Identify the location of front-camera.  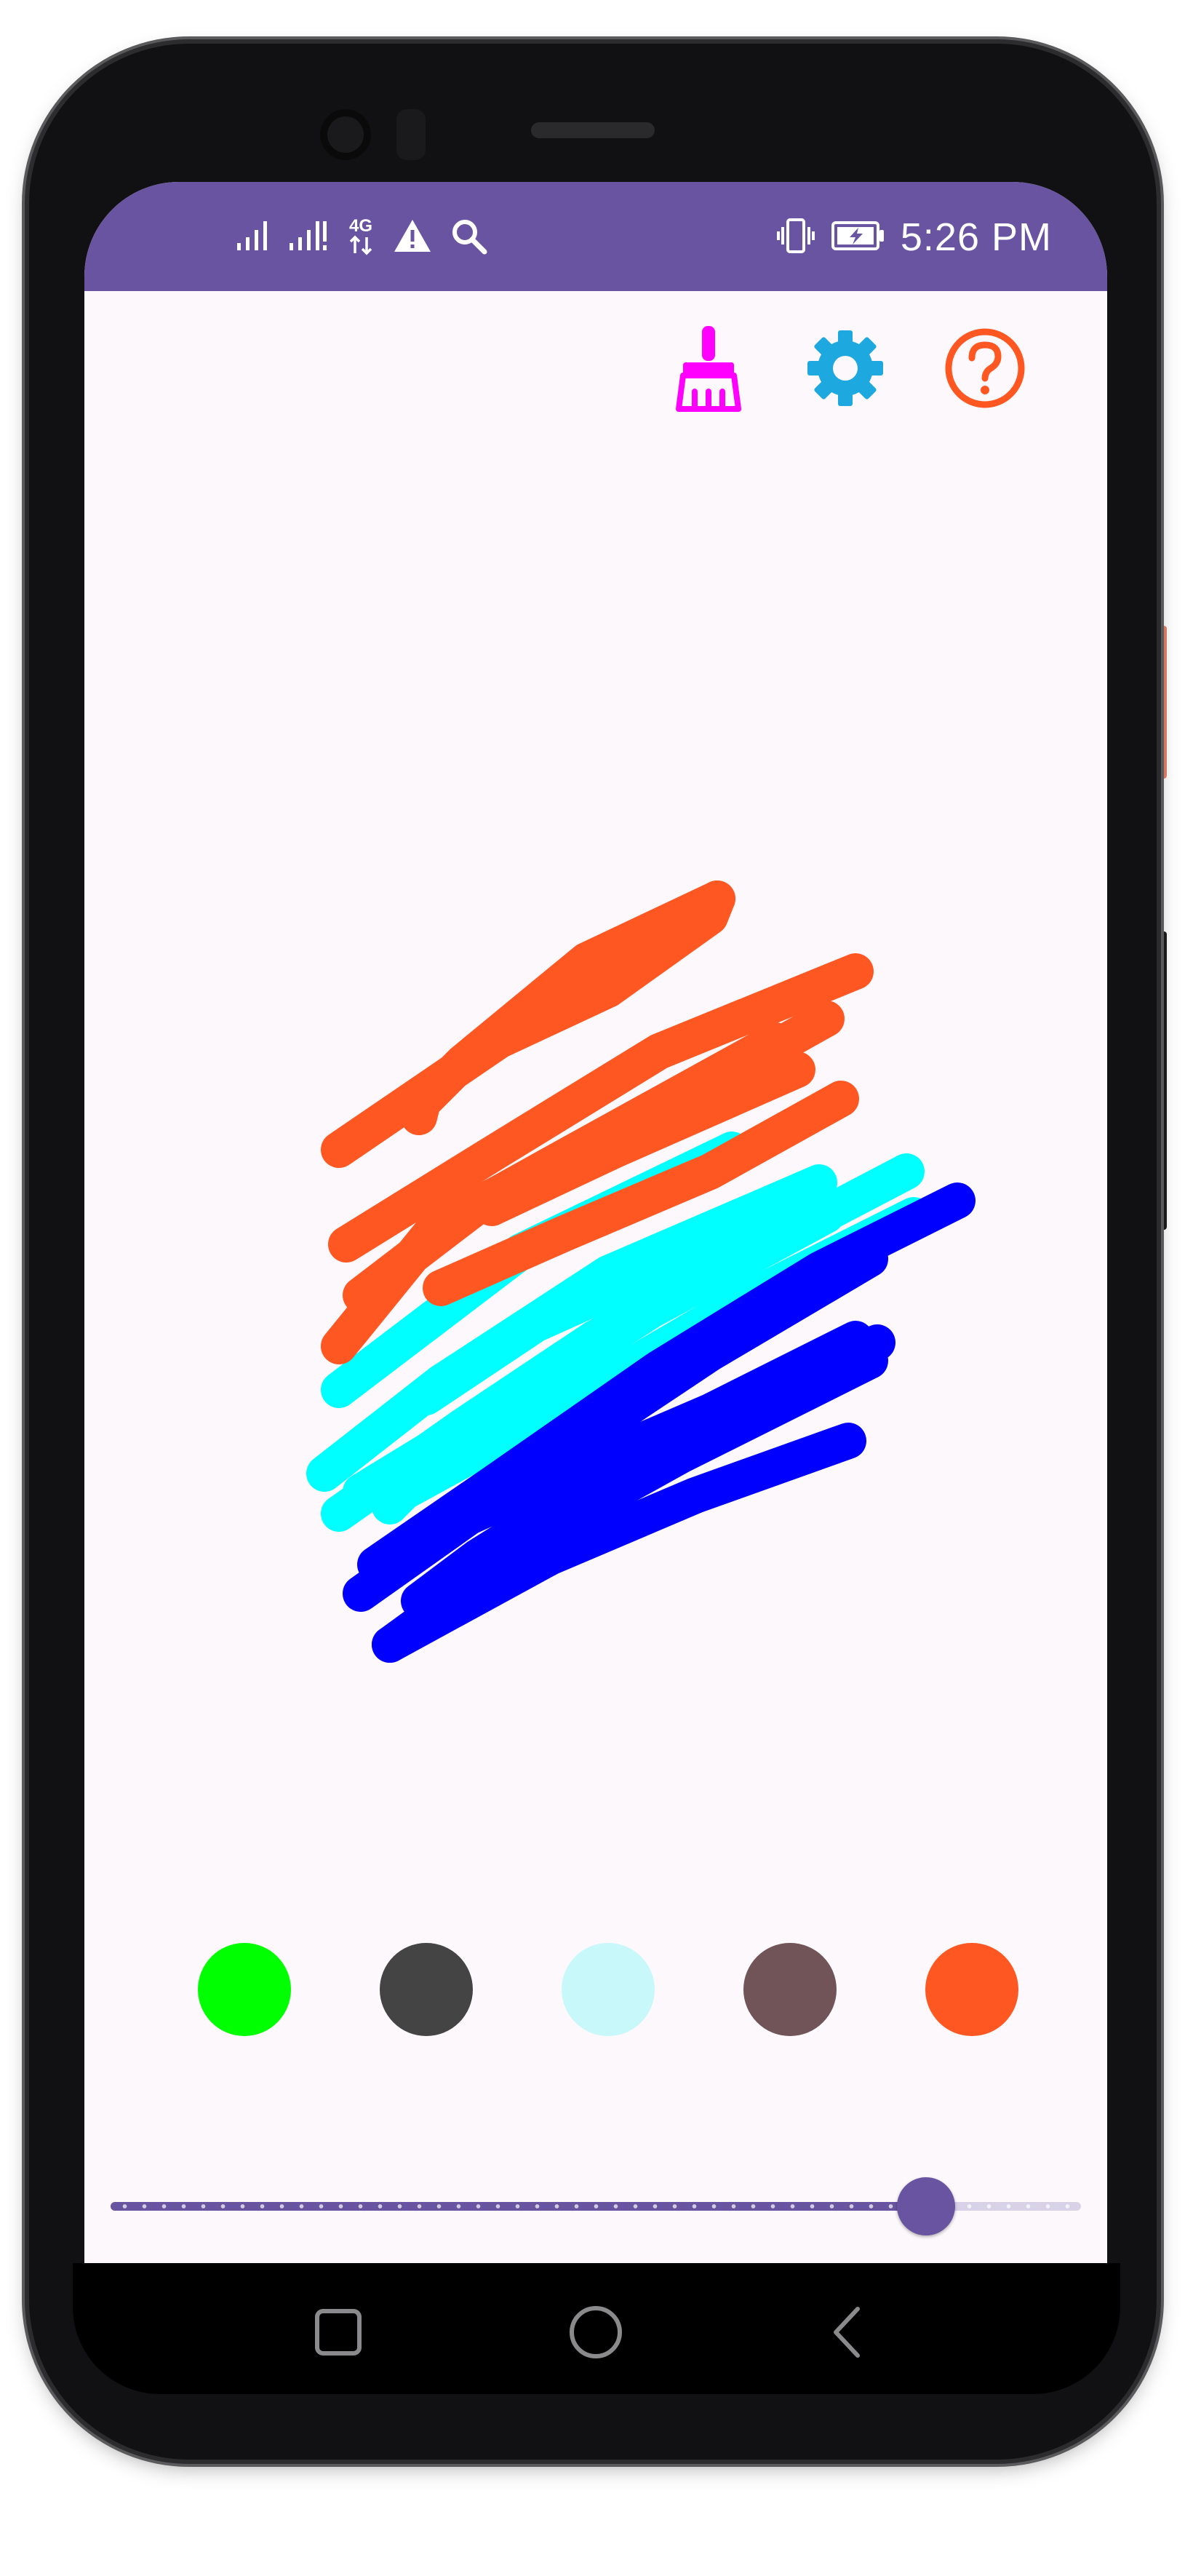
(345, 134).